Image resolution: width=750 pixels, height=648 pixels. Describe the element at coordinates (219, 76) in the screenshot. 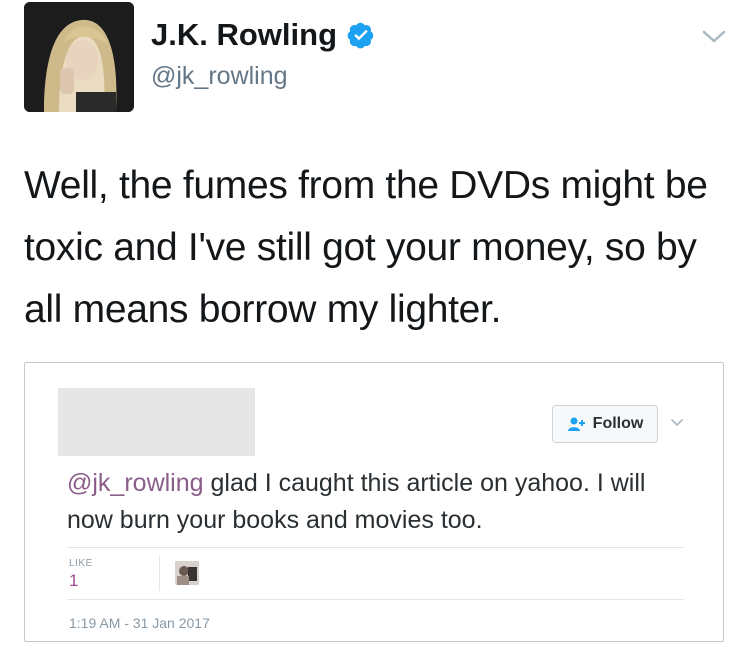

I see `author-handle: @jk_rowling` at that location.